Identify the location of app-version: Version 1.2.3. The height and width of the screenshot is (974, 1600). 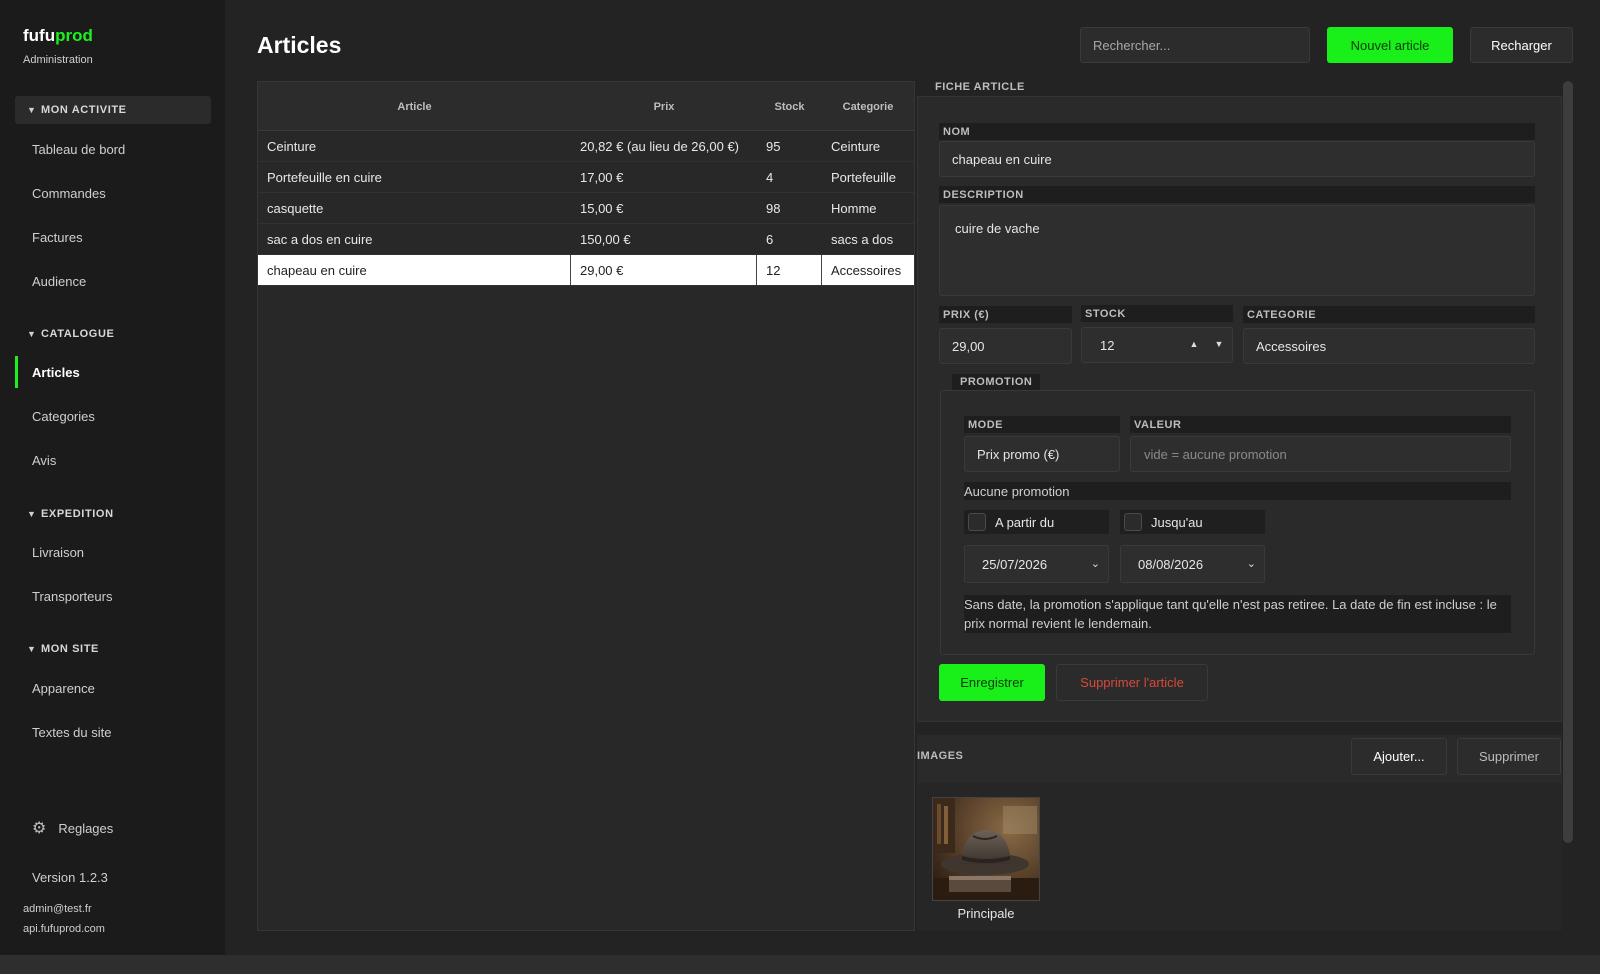
(70, 877).